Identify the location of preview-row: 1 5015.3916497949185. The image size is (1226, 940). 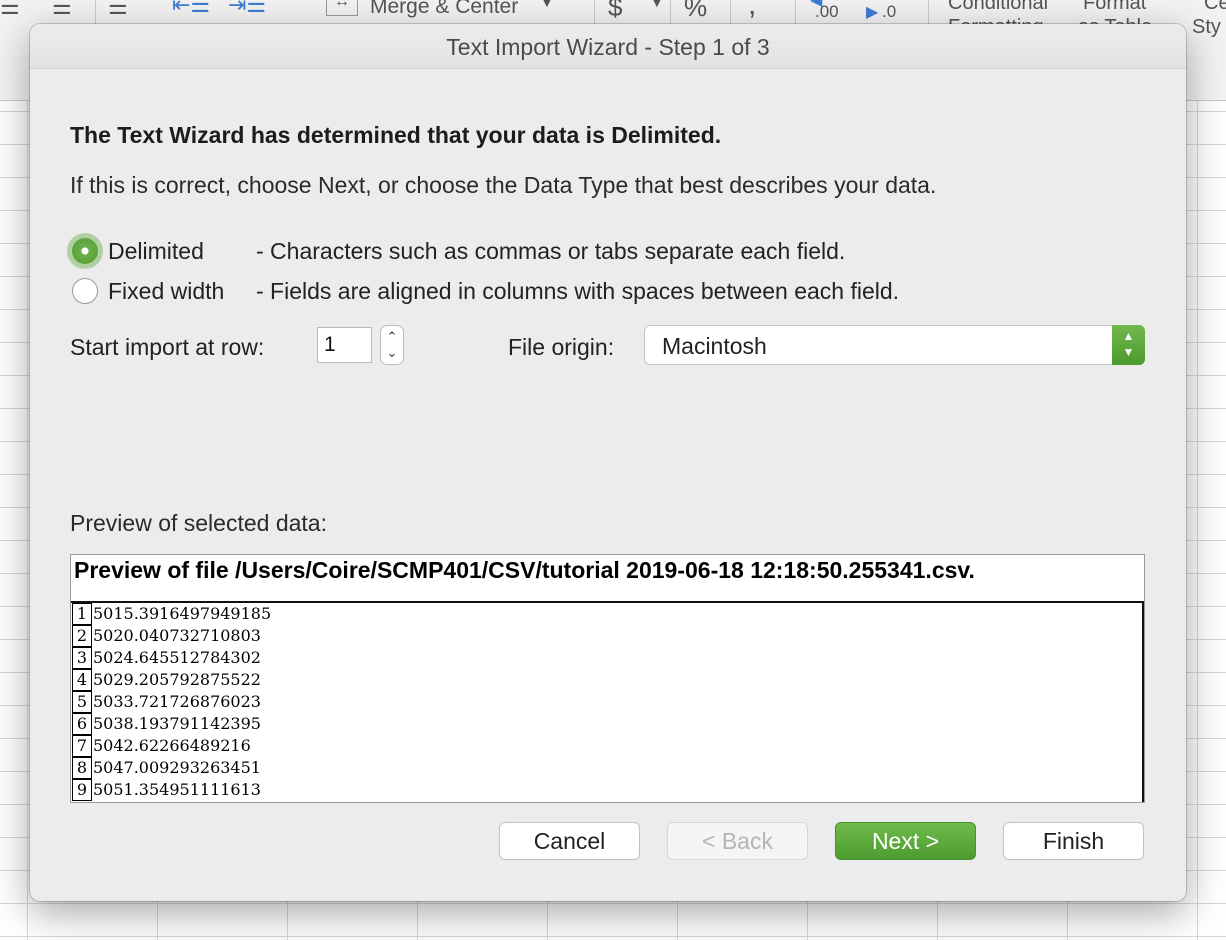
(371, 614).